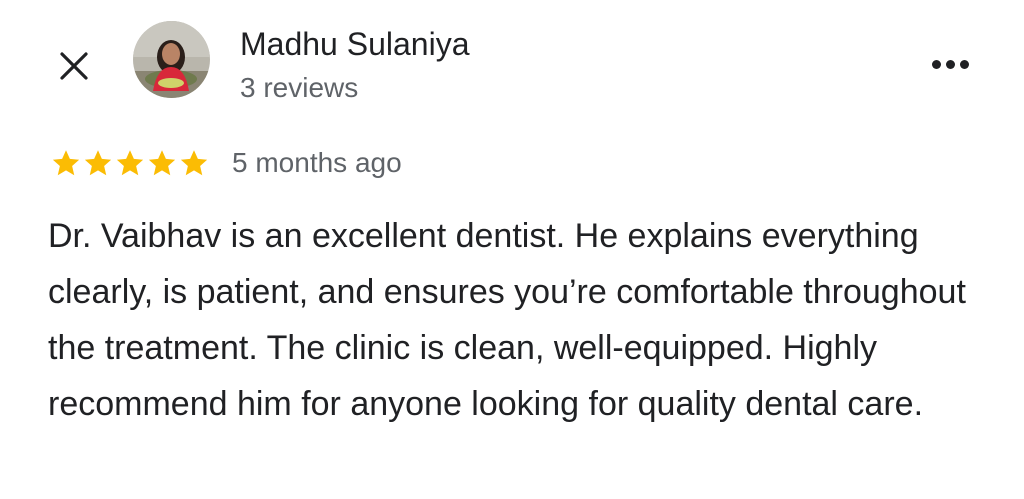  What do you see at coordinates (950, 64) in the screenshot?
I see `more-options-button` at bounding box center [950, 64].